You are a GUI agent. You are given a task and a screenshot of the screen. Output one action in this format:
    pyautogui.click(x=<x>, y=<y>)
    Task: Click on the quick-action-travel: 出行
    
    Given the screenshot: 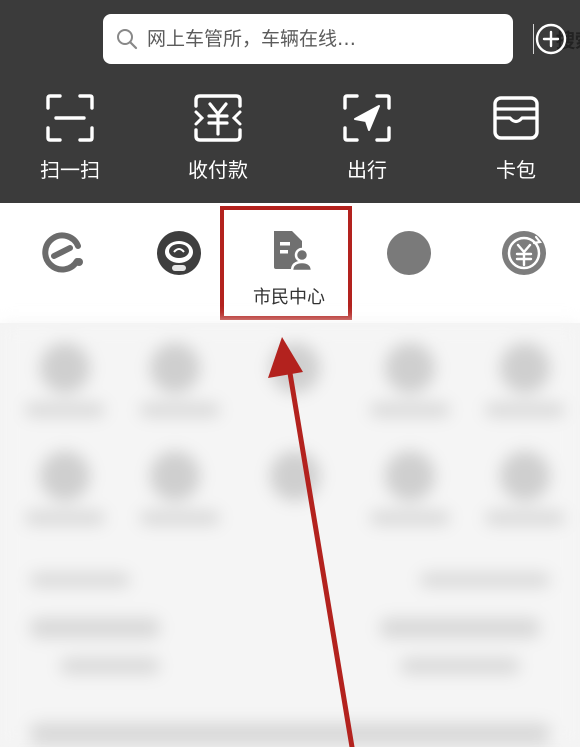 What is the action you would take?
    pyautogui.click(x=367, y=142)
    